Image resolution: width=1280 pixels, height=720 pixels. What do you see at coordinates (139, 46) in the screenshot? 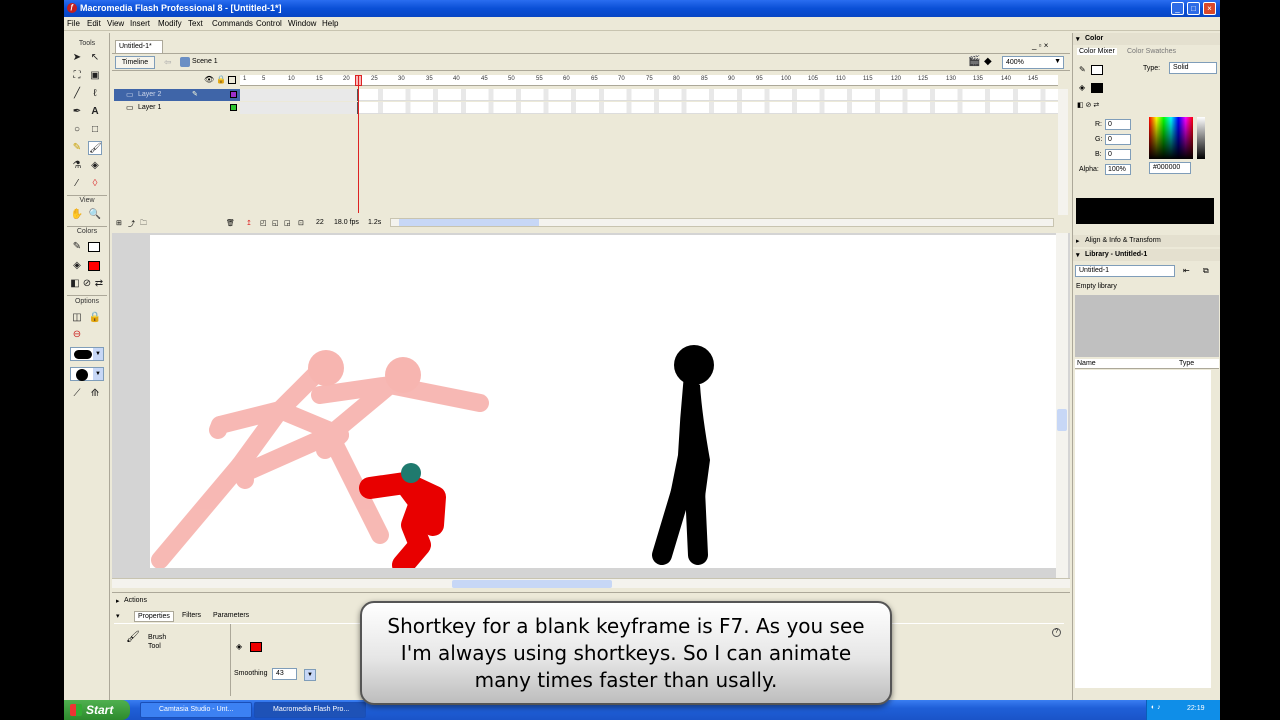
I see `document-tab: Untitled-1*` at bounding box center [139, 46].